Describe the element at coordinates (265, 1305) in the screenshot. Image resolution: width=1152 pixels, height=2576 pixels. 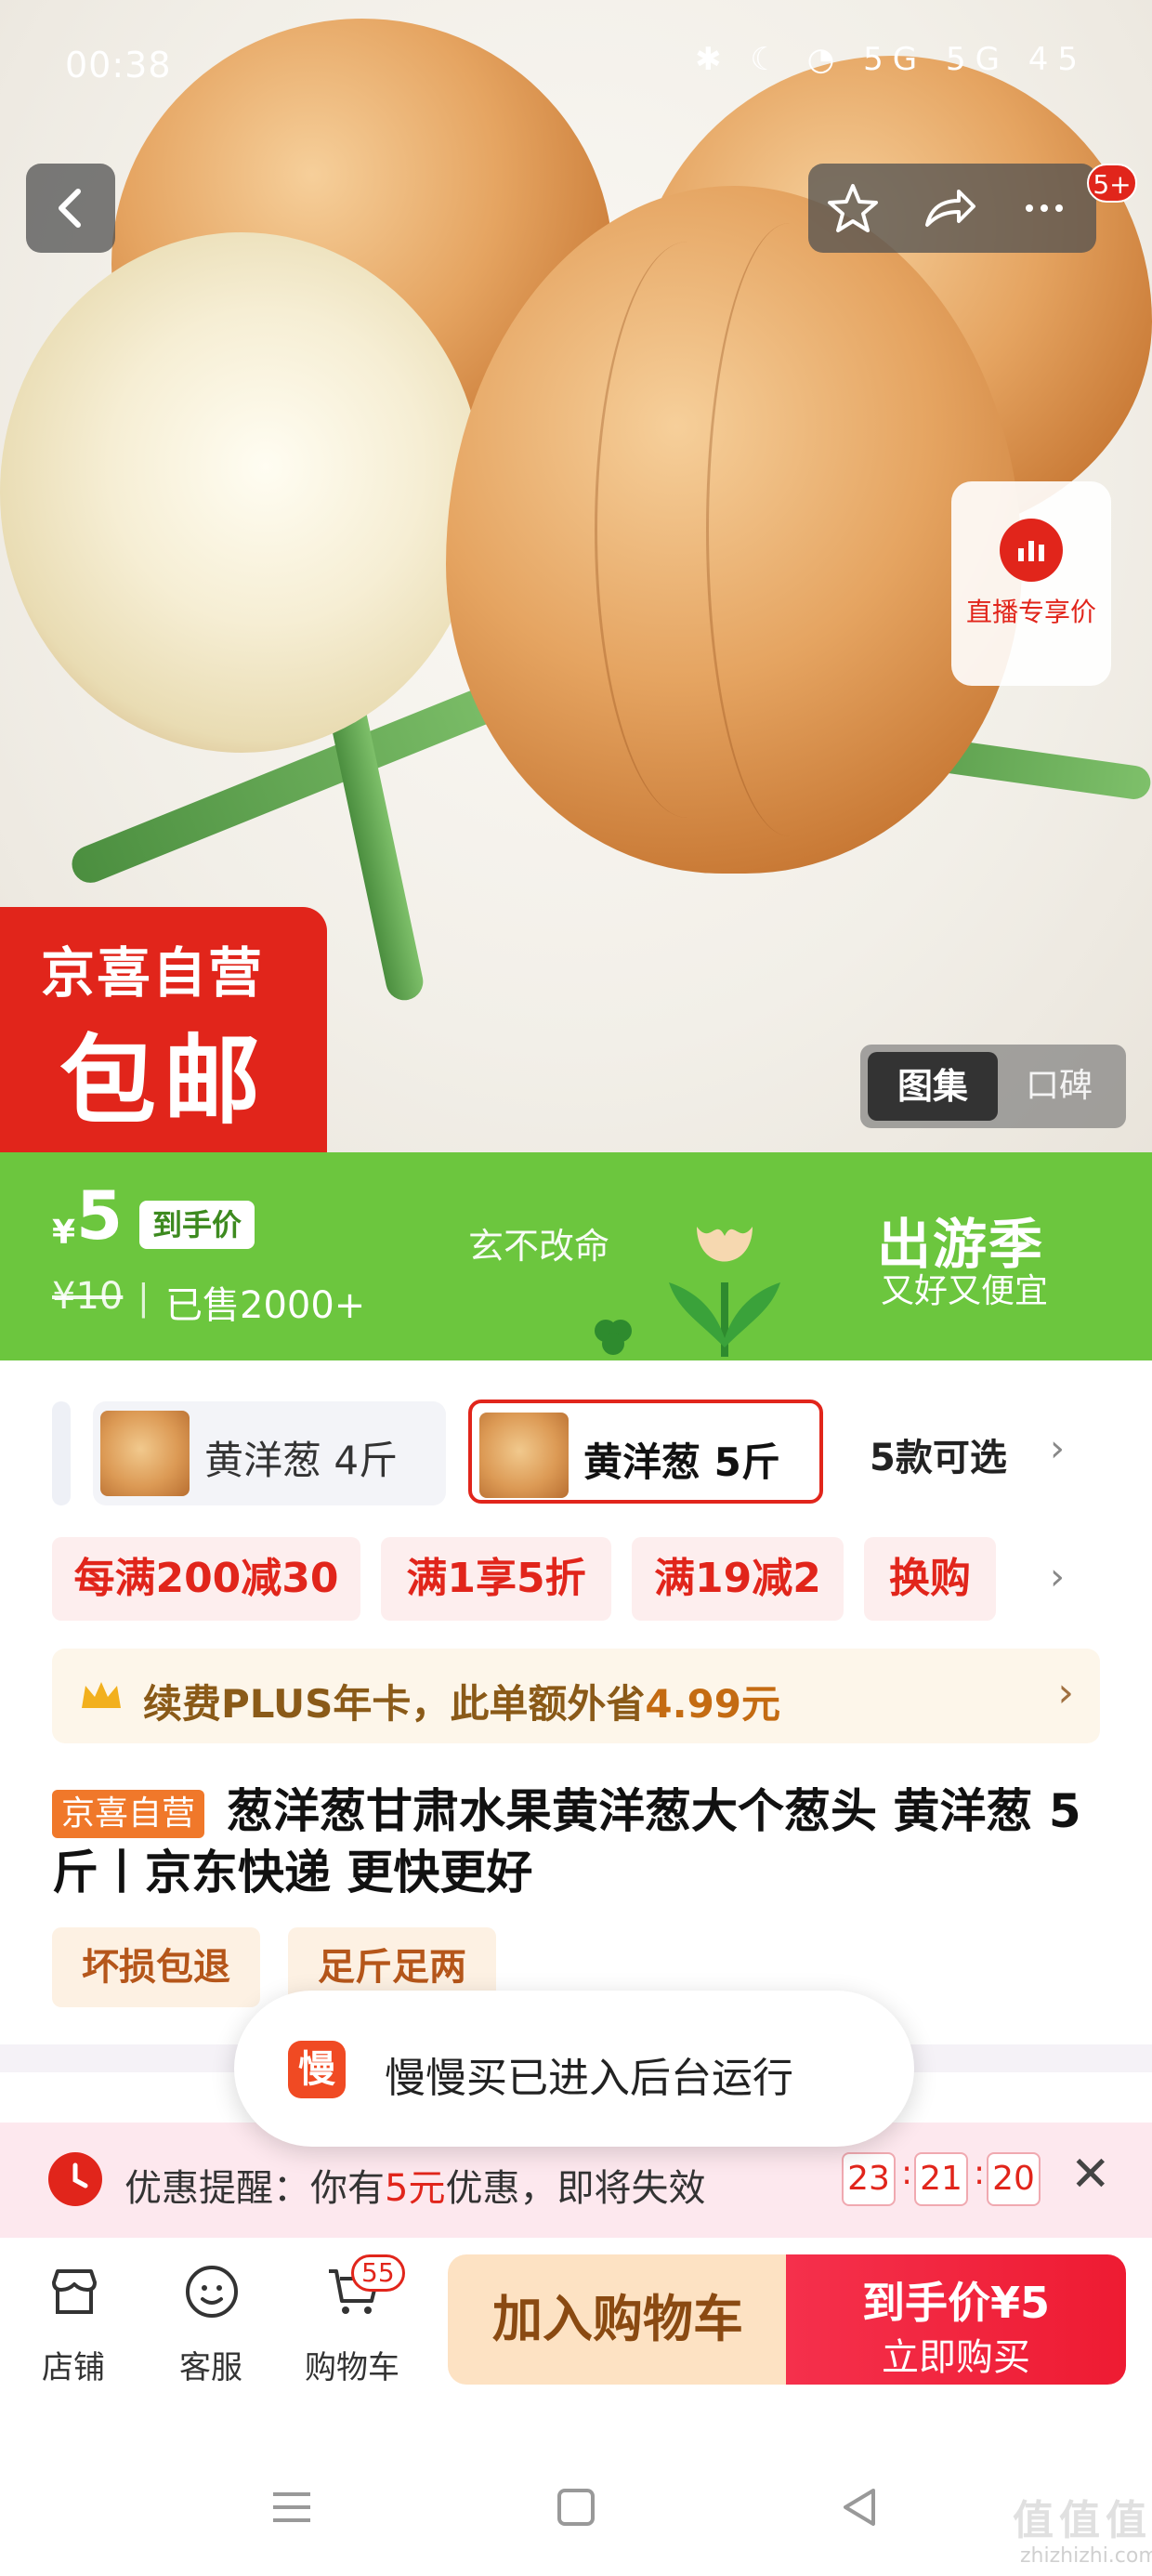
I see `sold-count: 已售2000+` at that location.